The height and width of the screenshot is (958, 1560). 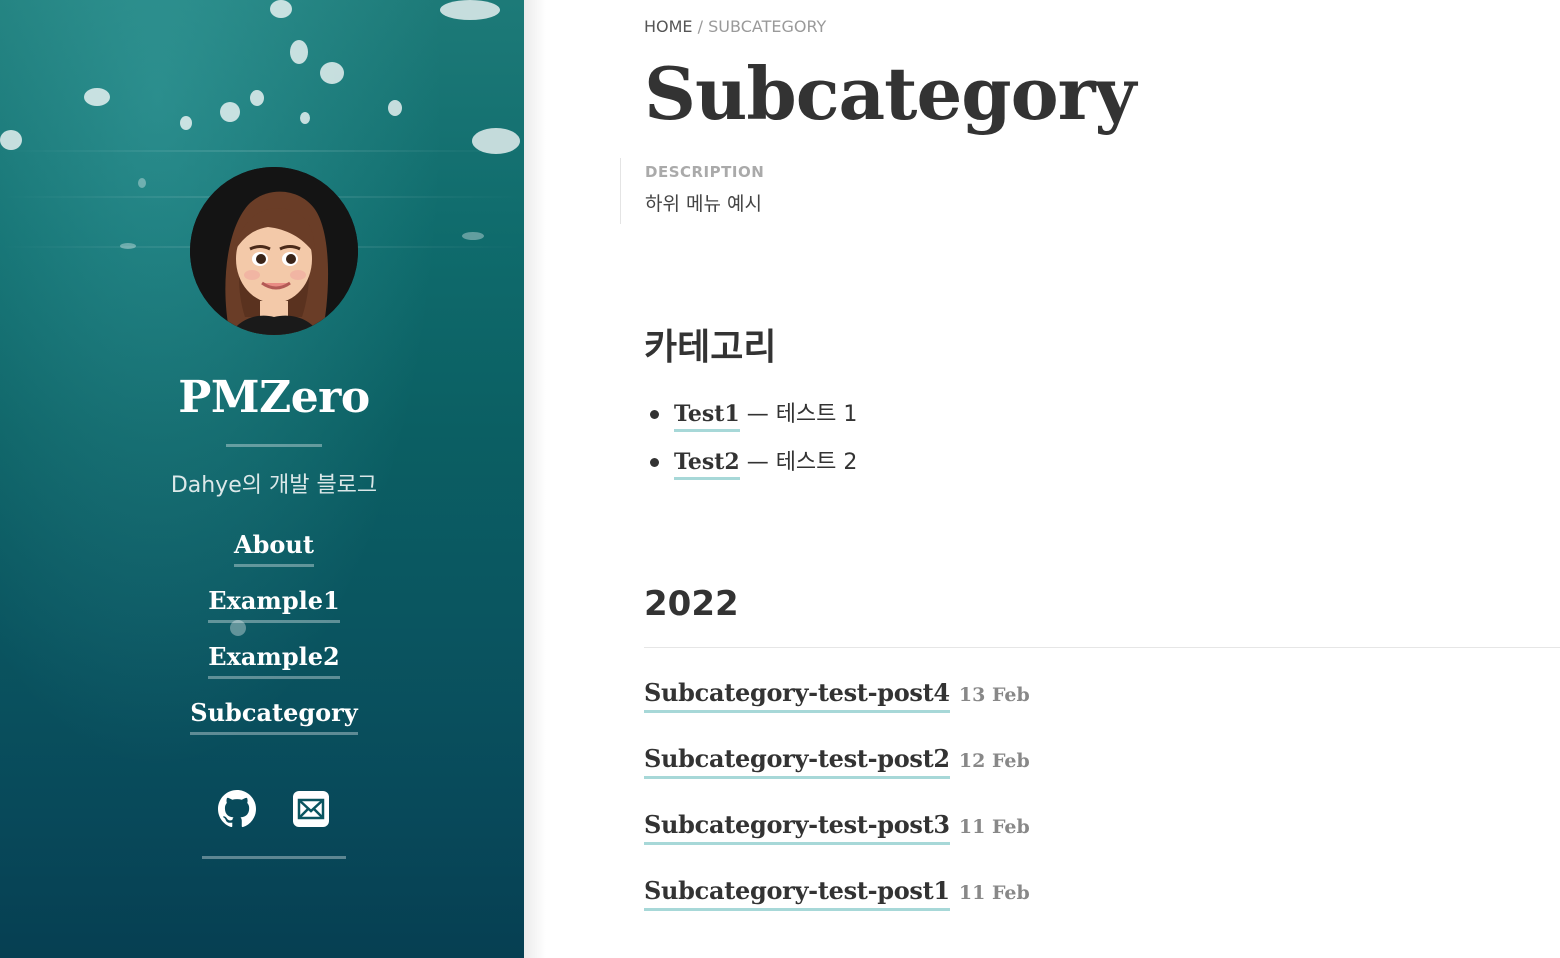 What do you see at coordinates (274, 485) in the screenshot?
I see `site-tagline: Dahye의 개발 블로그` at bounding box center [274, 485].